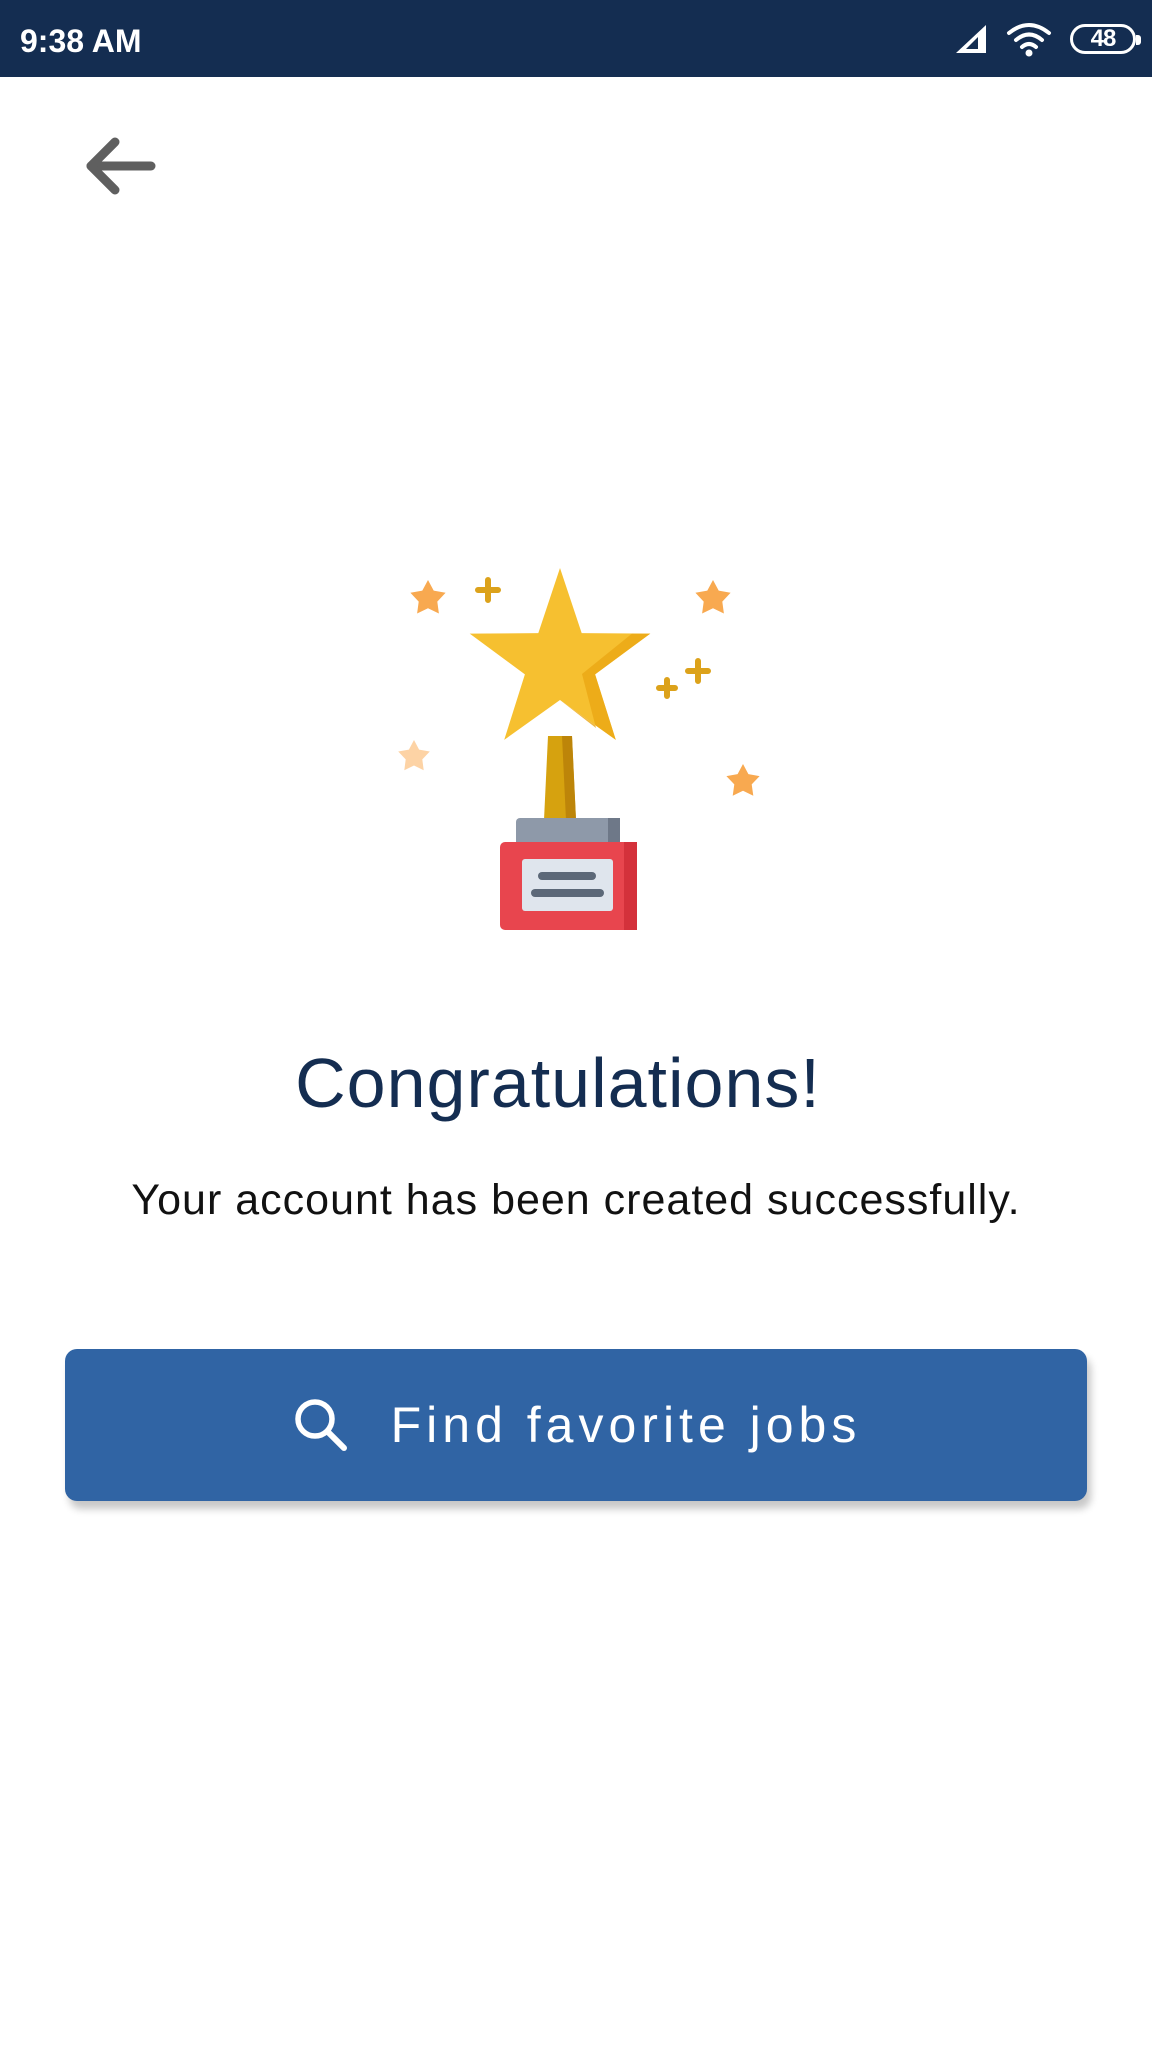 This screenshot has width=1152, height=2048. I want to click on find-favorite-jobs-button: Find favorite jobs, so click(576, 1425).